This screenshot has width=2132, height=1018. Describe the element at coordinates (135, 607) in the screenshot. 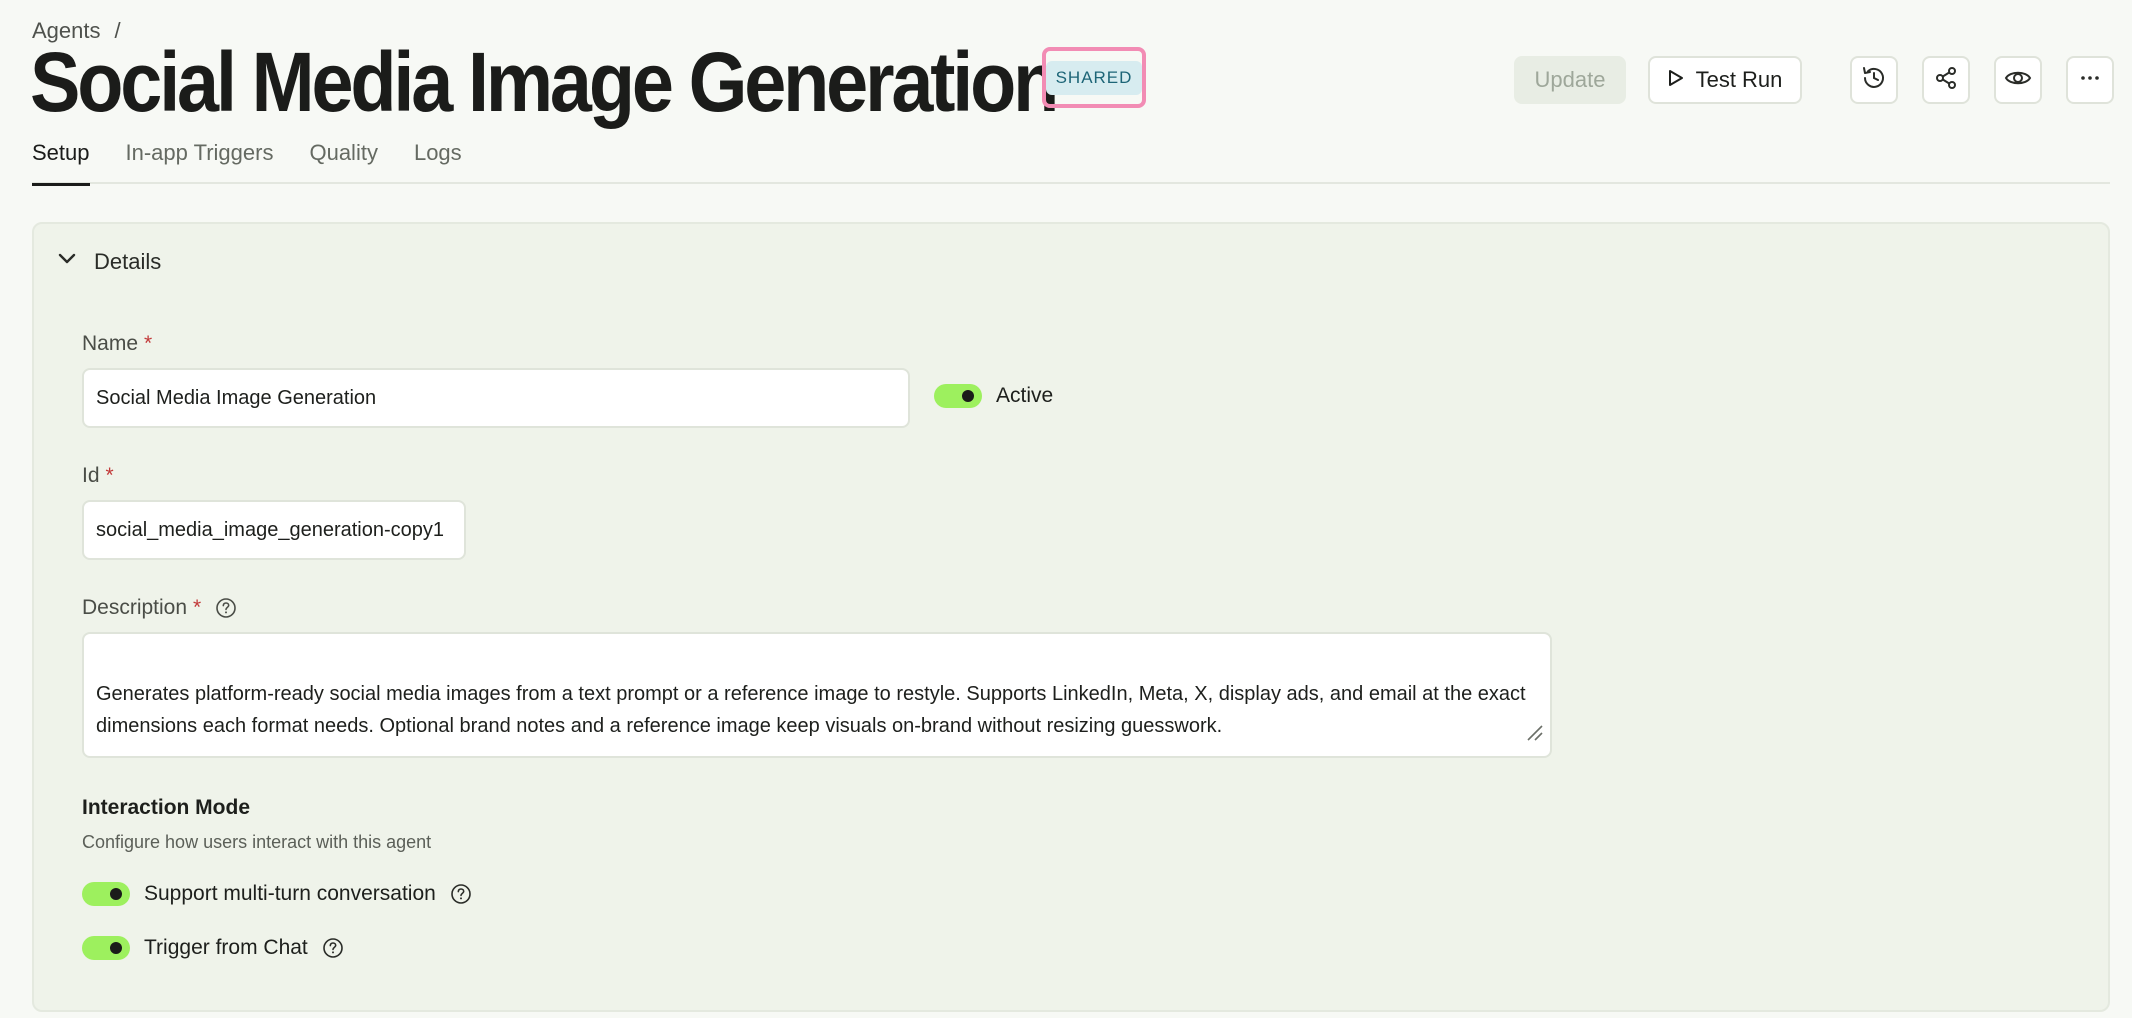

I see `description-label-text: Description` at that location.